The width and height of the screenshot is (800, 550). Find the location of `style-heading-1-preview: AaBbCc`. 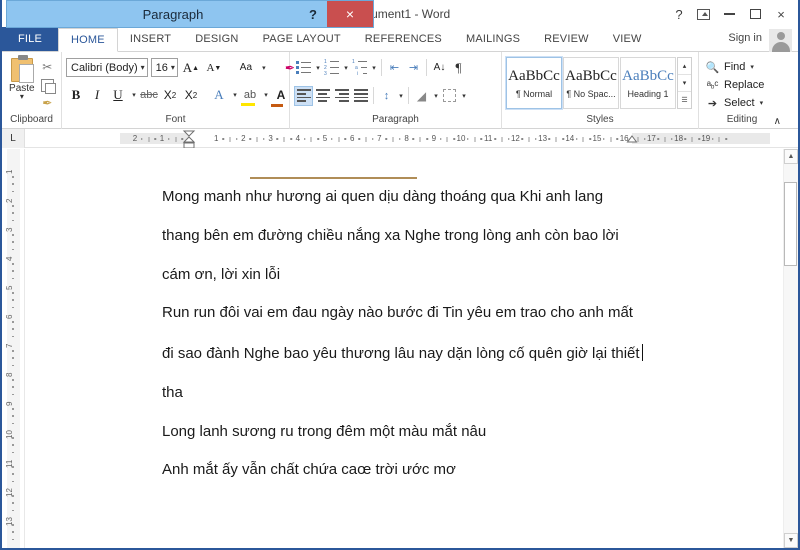

style-heading-1-preview: AaBbCc is located at coordinates (648, 75).